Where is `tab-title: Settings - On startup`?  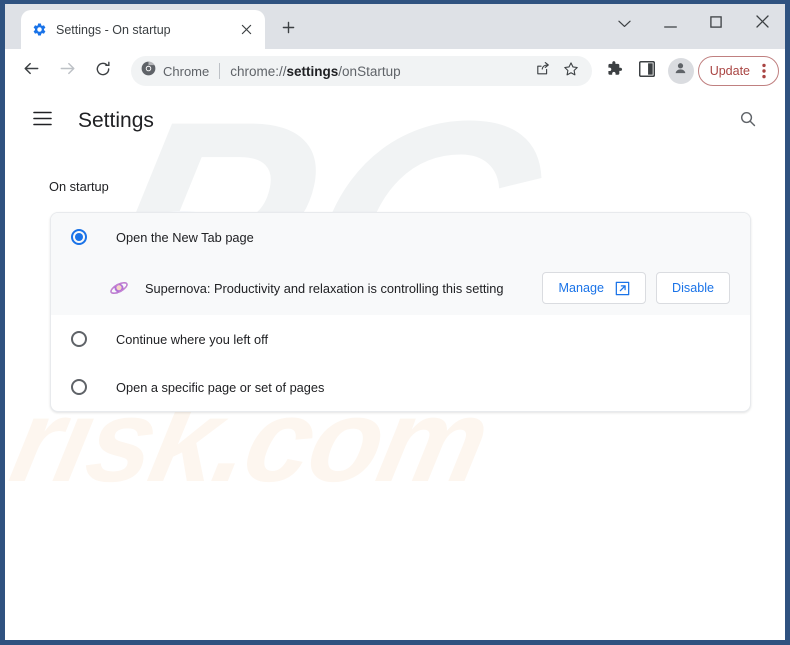
tab-title: Settings - On startup is located at coordinates (113, 29).